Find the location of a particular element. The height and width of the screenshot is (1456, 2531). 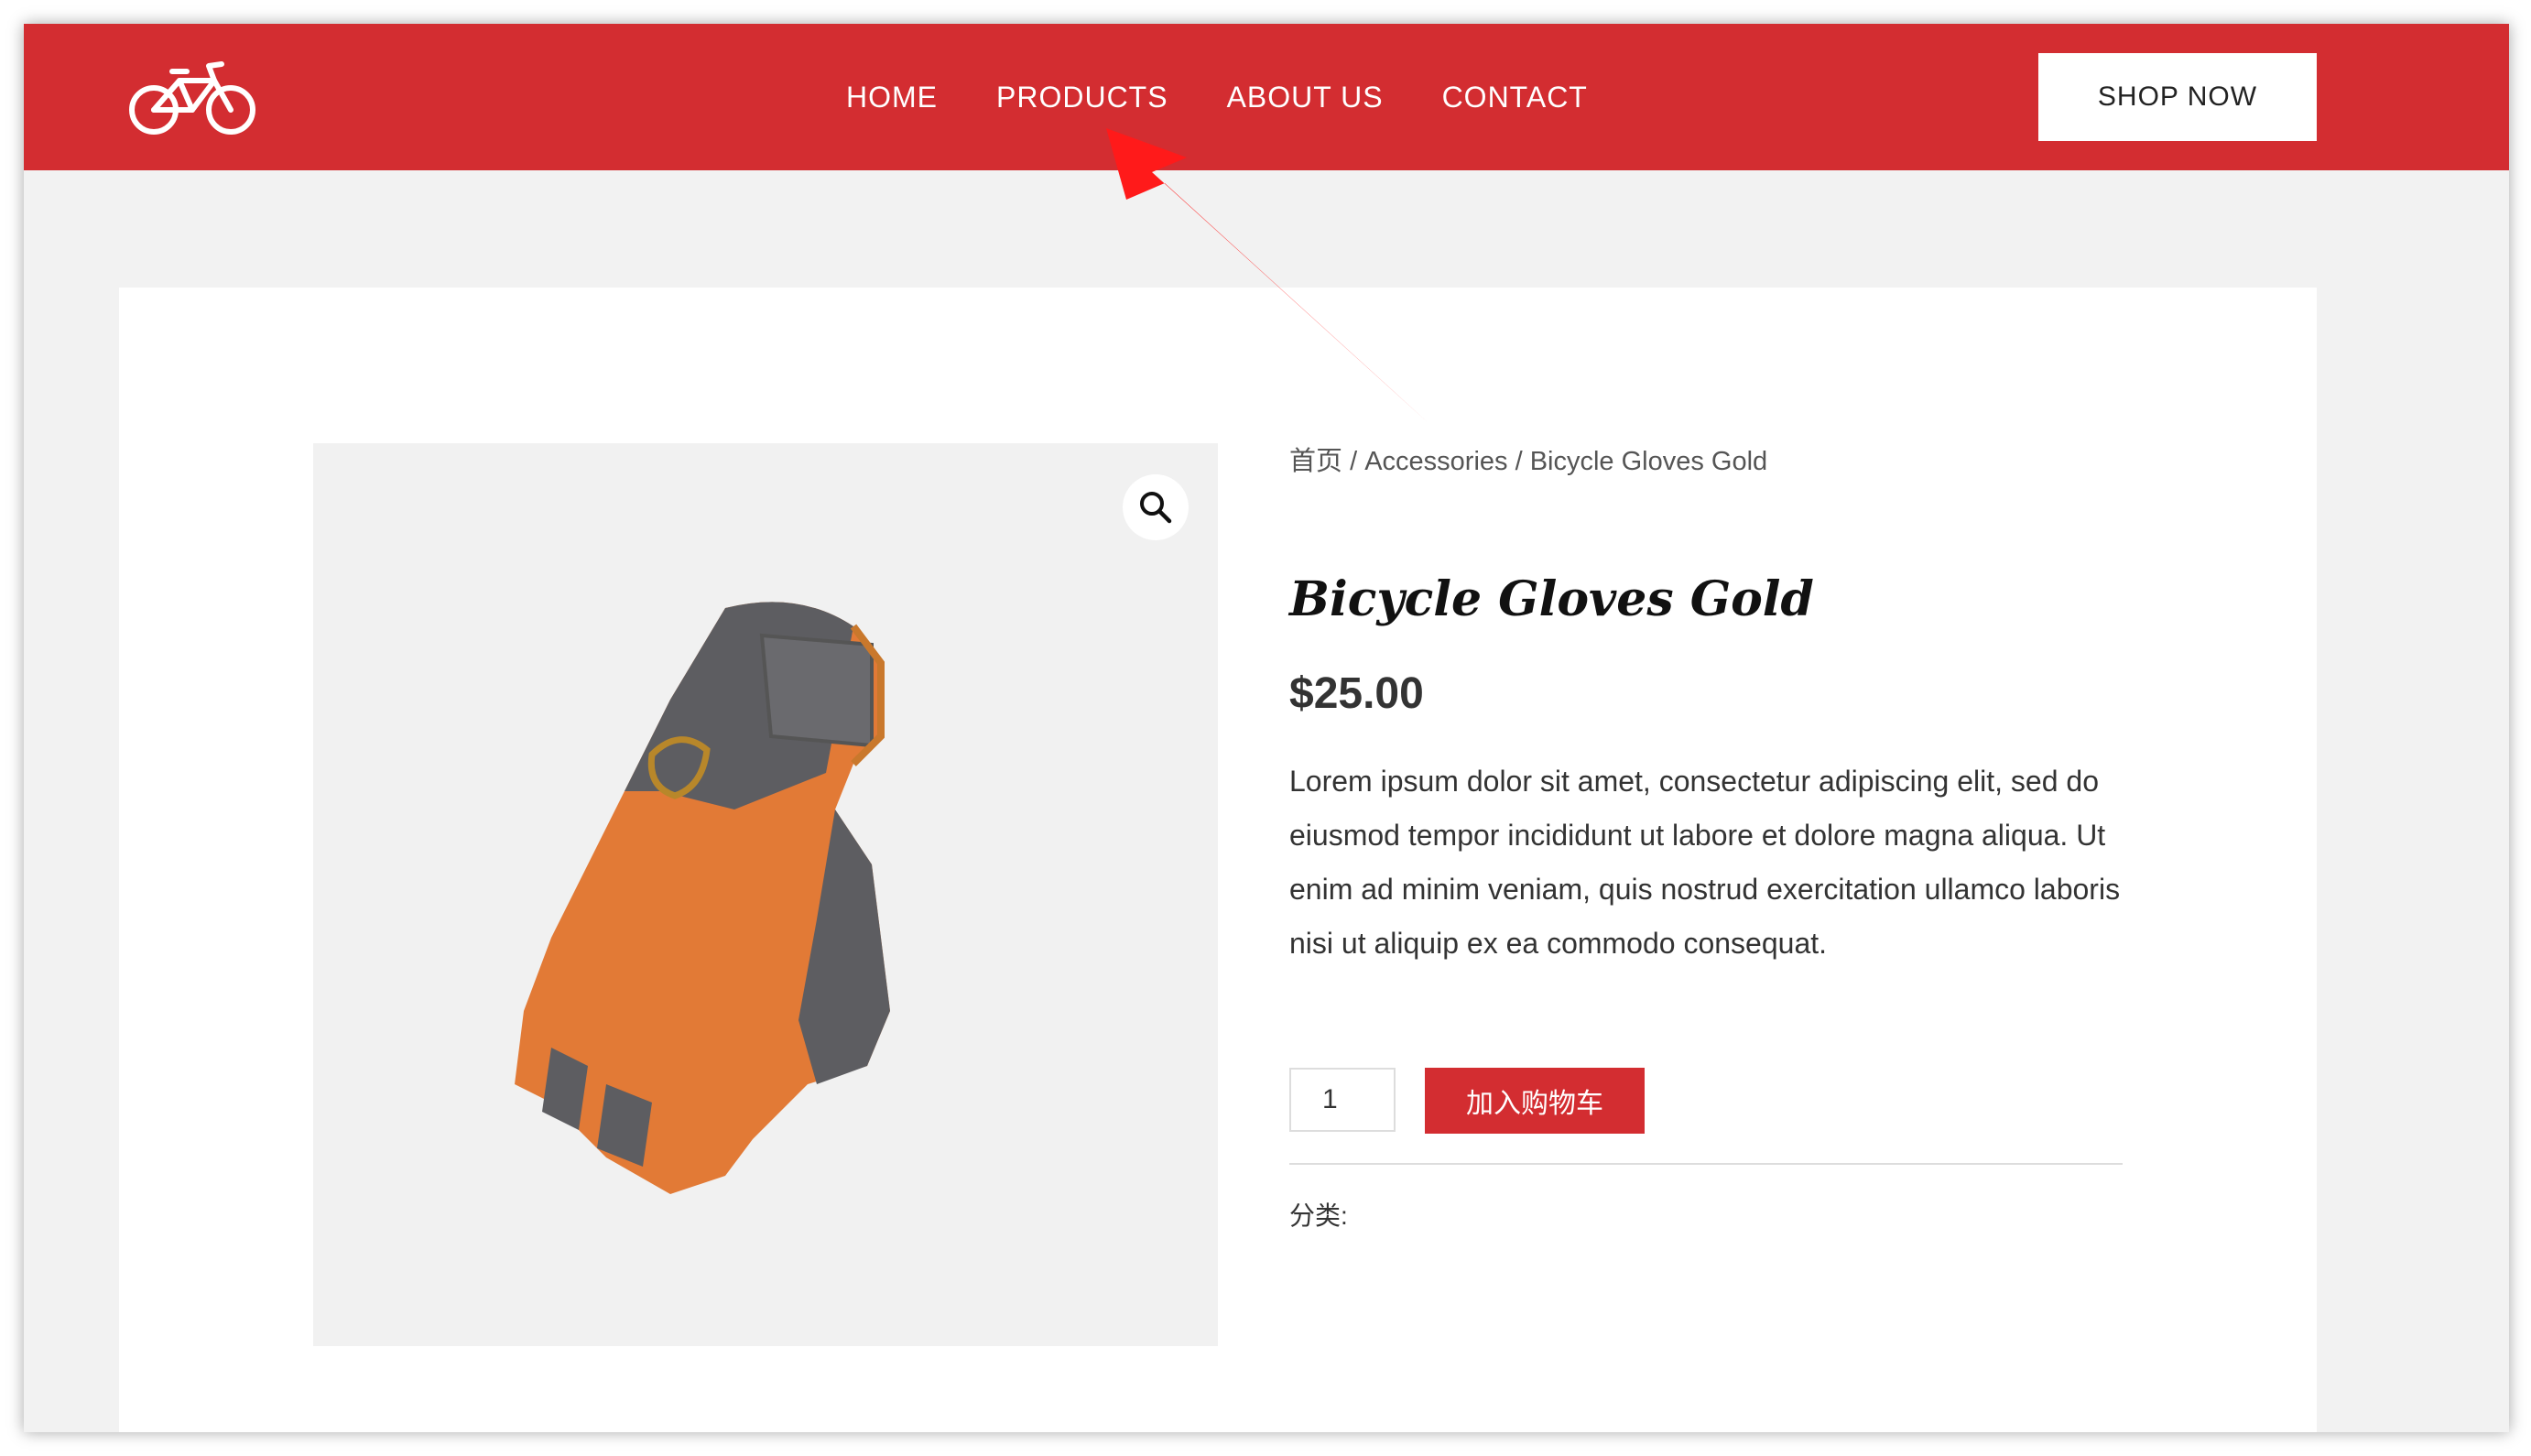

magnifier-icon is located at coordinates (1156, 508).